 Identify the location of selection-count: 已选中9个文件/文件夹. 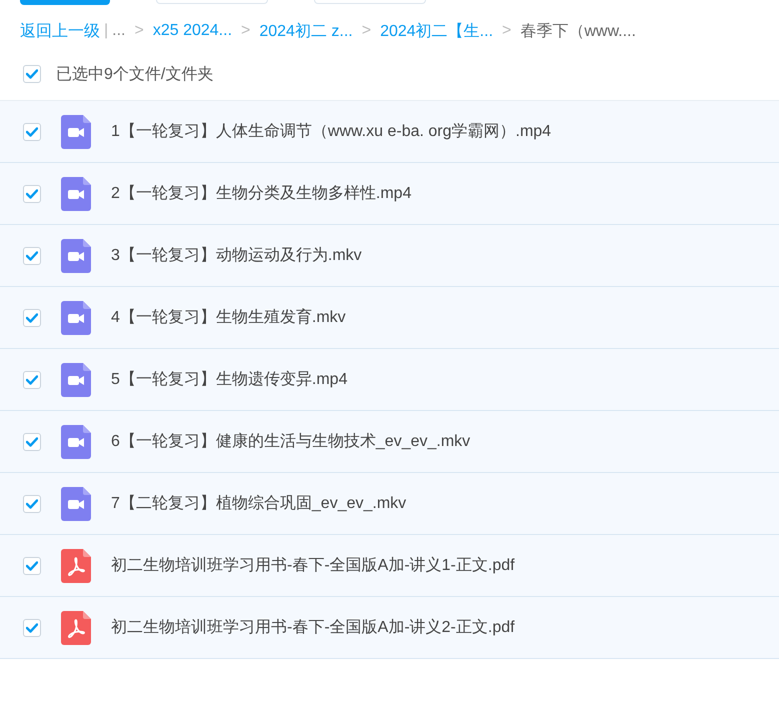
(135, 74).